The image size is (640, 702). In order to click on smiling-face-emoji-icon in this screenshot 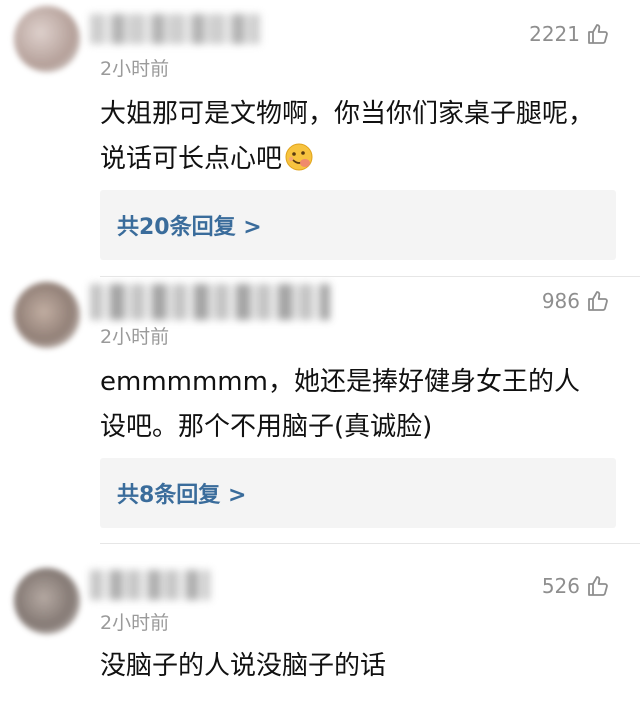, I will do `click(299, 157)`.